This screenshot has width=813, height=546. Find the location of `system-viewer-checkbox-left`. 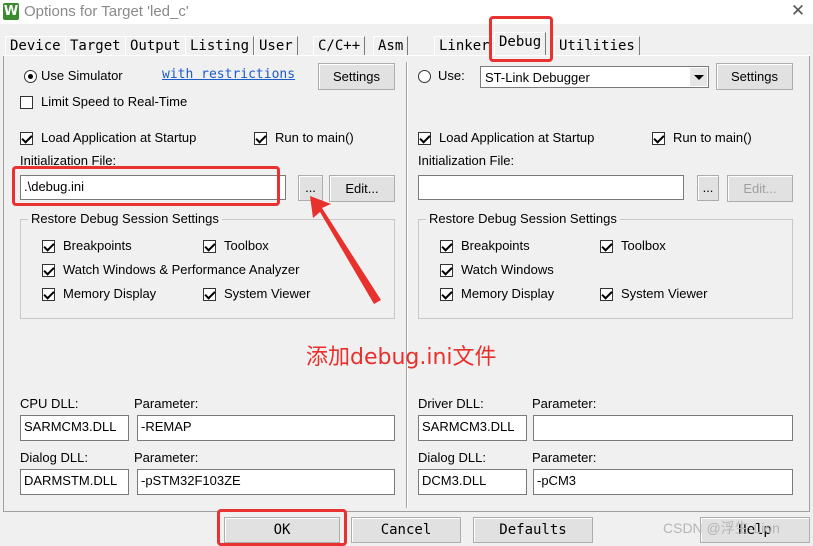

system-viewer-checkbox-left is located at coordinates (209, 294).